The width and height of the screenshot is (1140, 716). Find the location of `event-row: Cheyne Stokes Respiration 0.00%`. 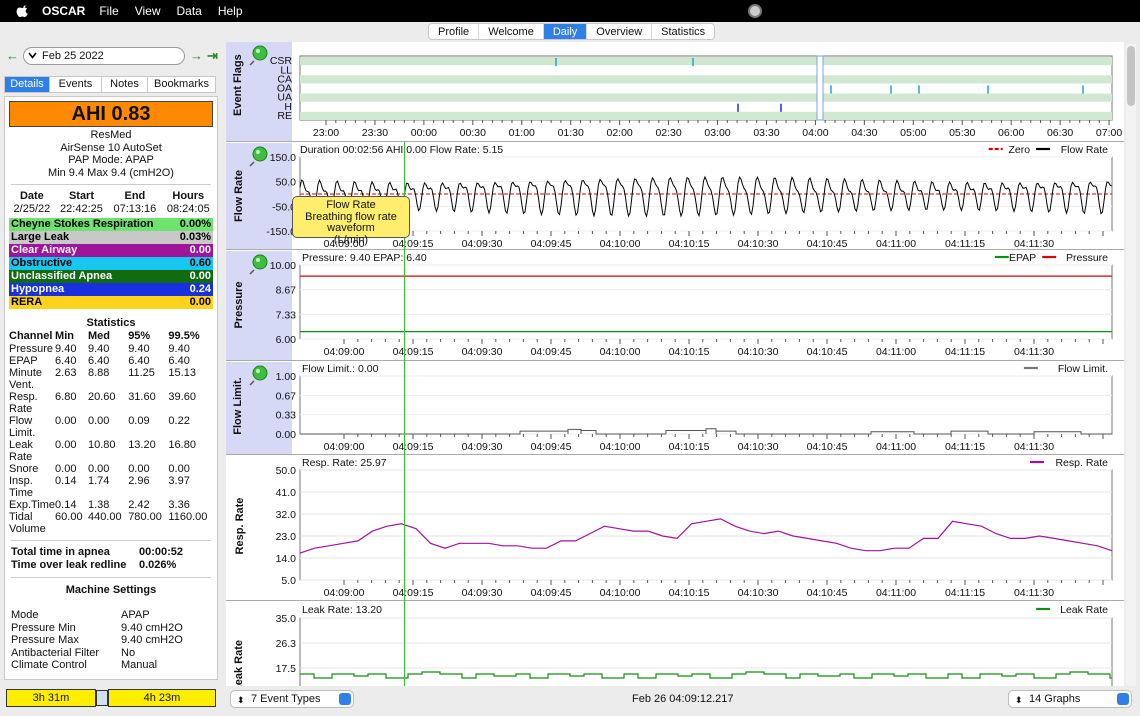

event-row: Cheyne Stokes Respiration 0.00% is located at coordinates (111, 224).